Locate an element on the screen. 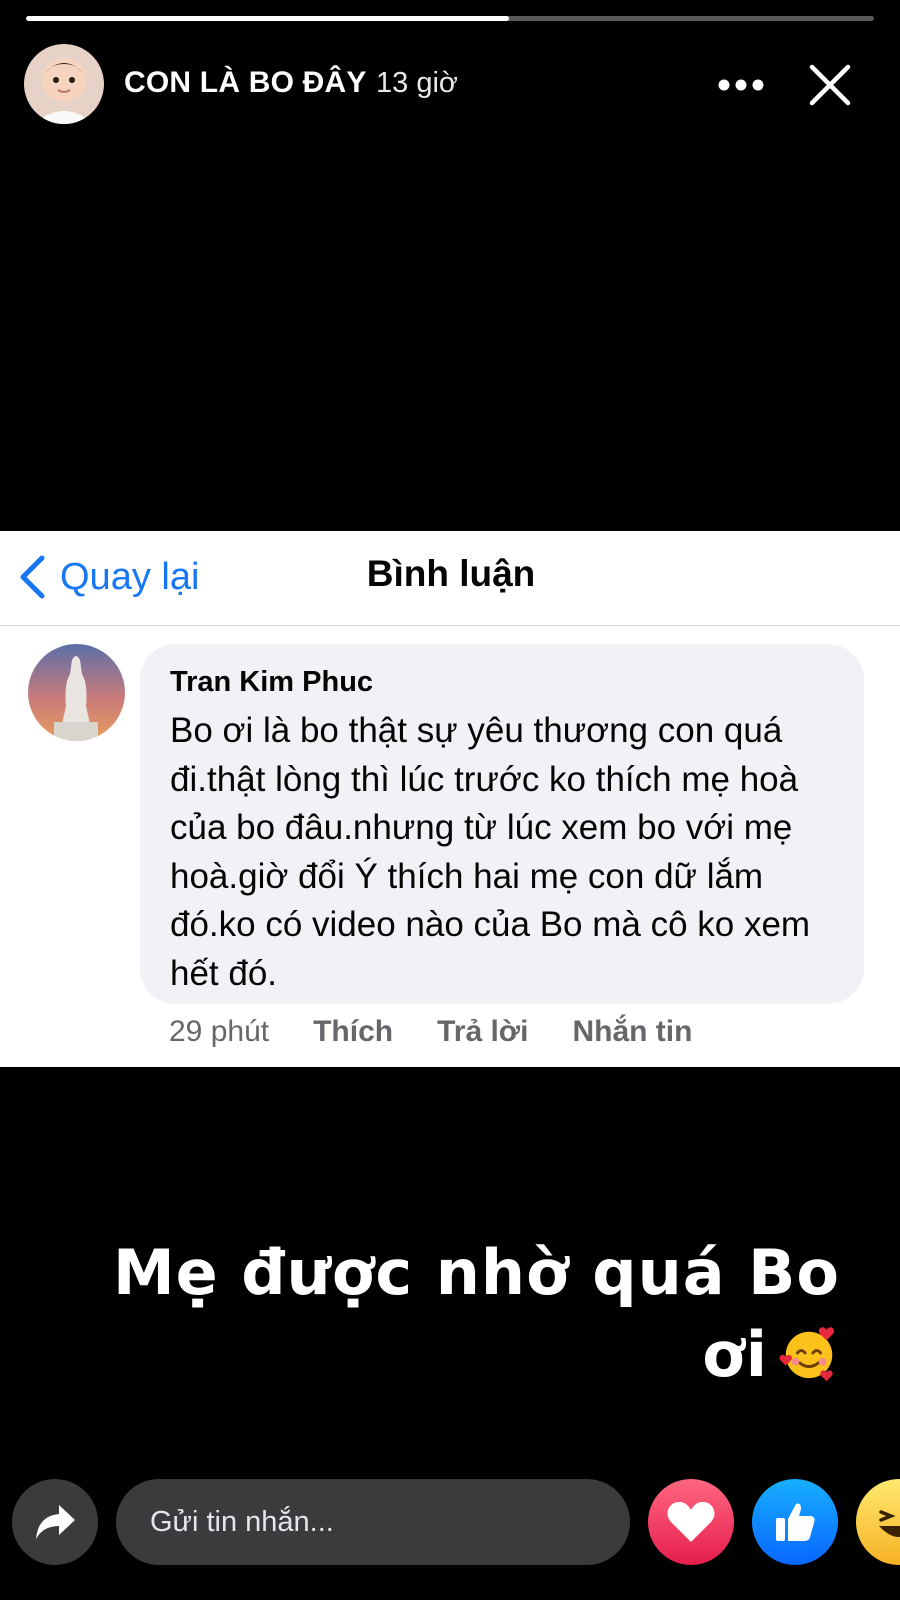 This screenshot has width=900, height=1600. caption-line-2-text: ơi is located at coordinates (735, 1354).